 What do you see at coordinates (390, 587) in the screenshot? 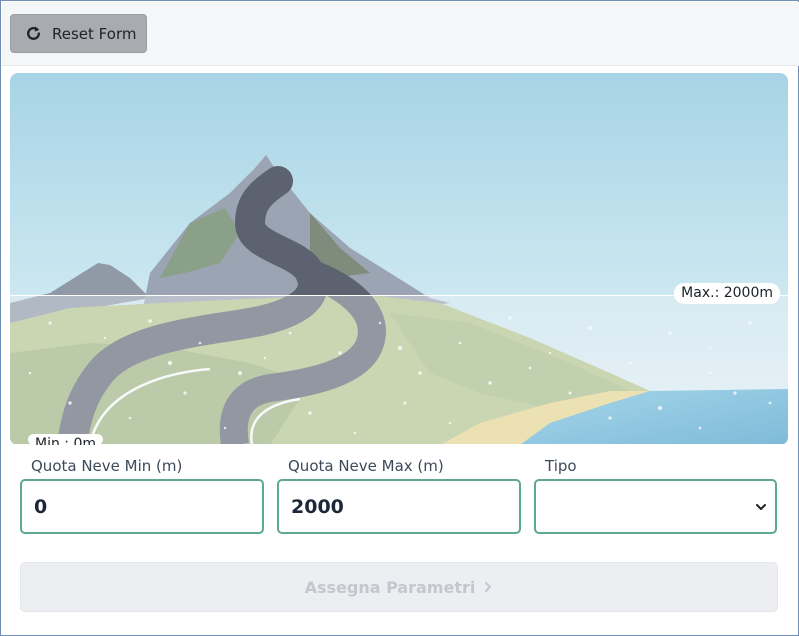
I see `assign-parameters-label: Assegna Parametri` at bounding box center [390, 587].